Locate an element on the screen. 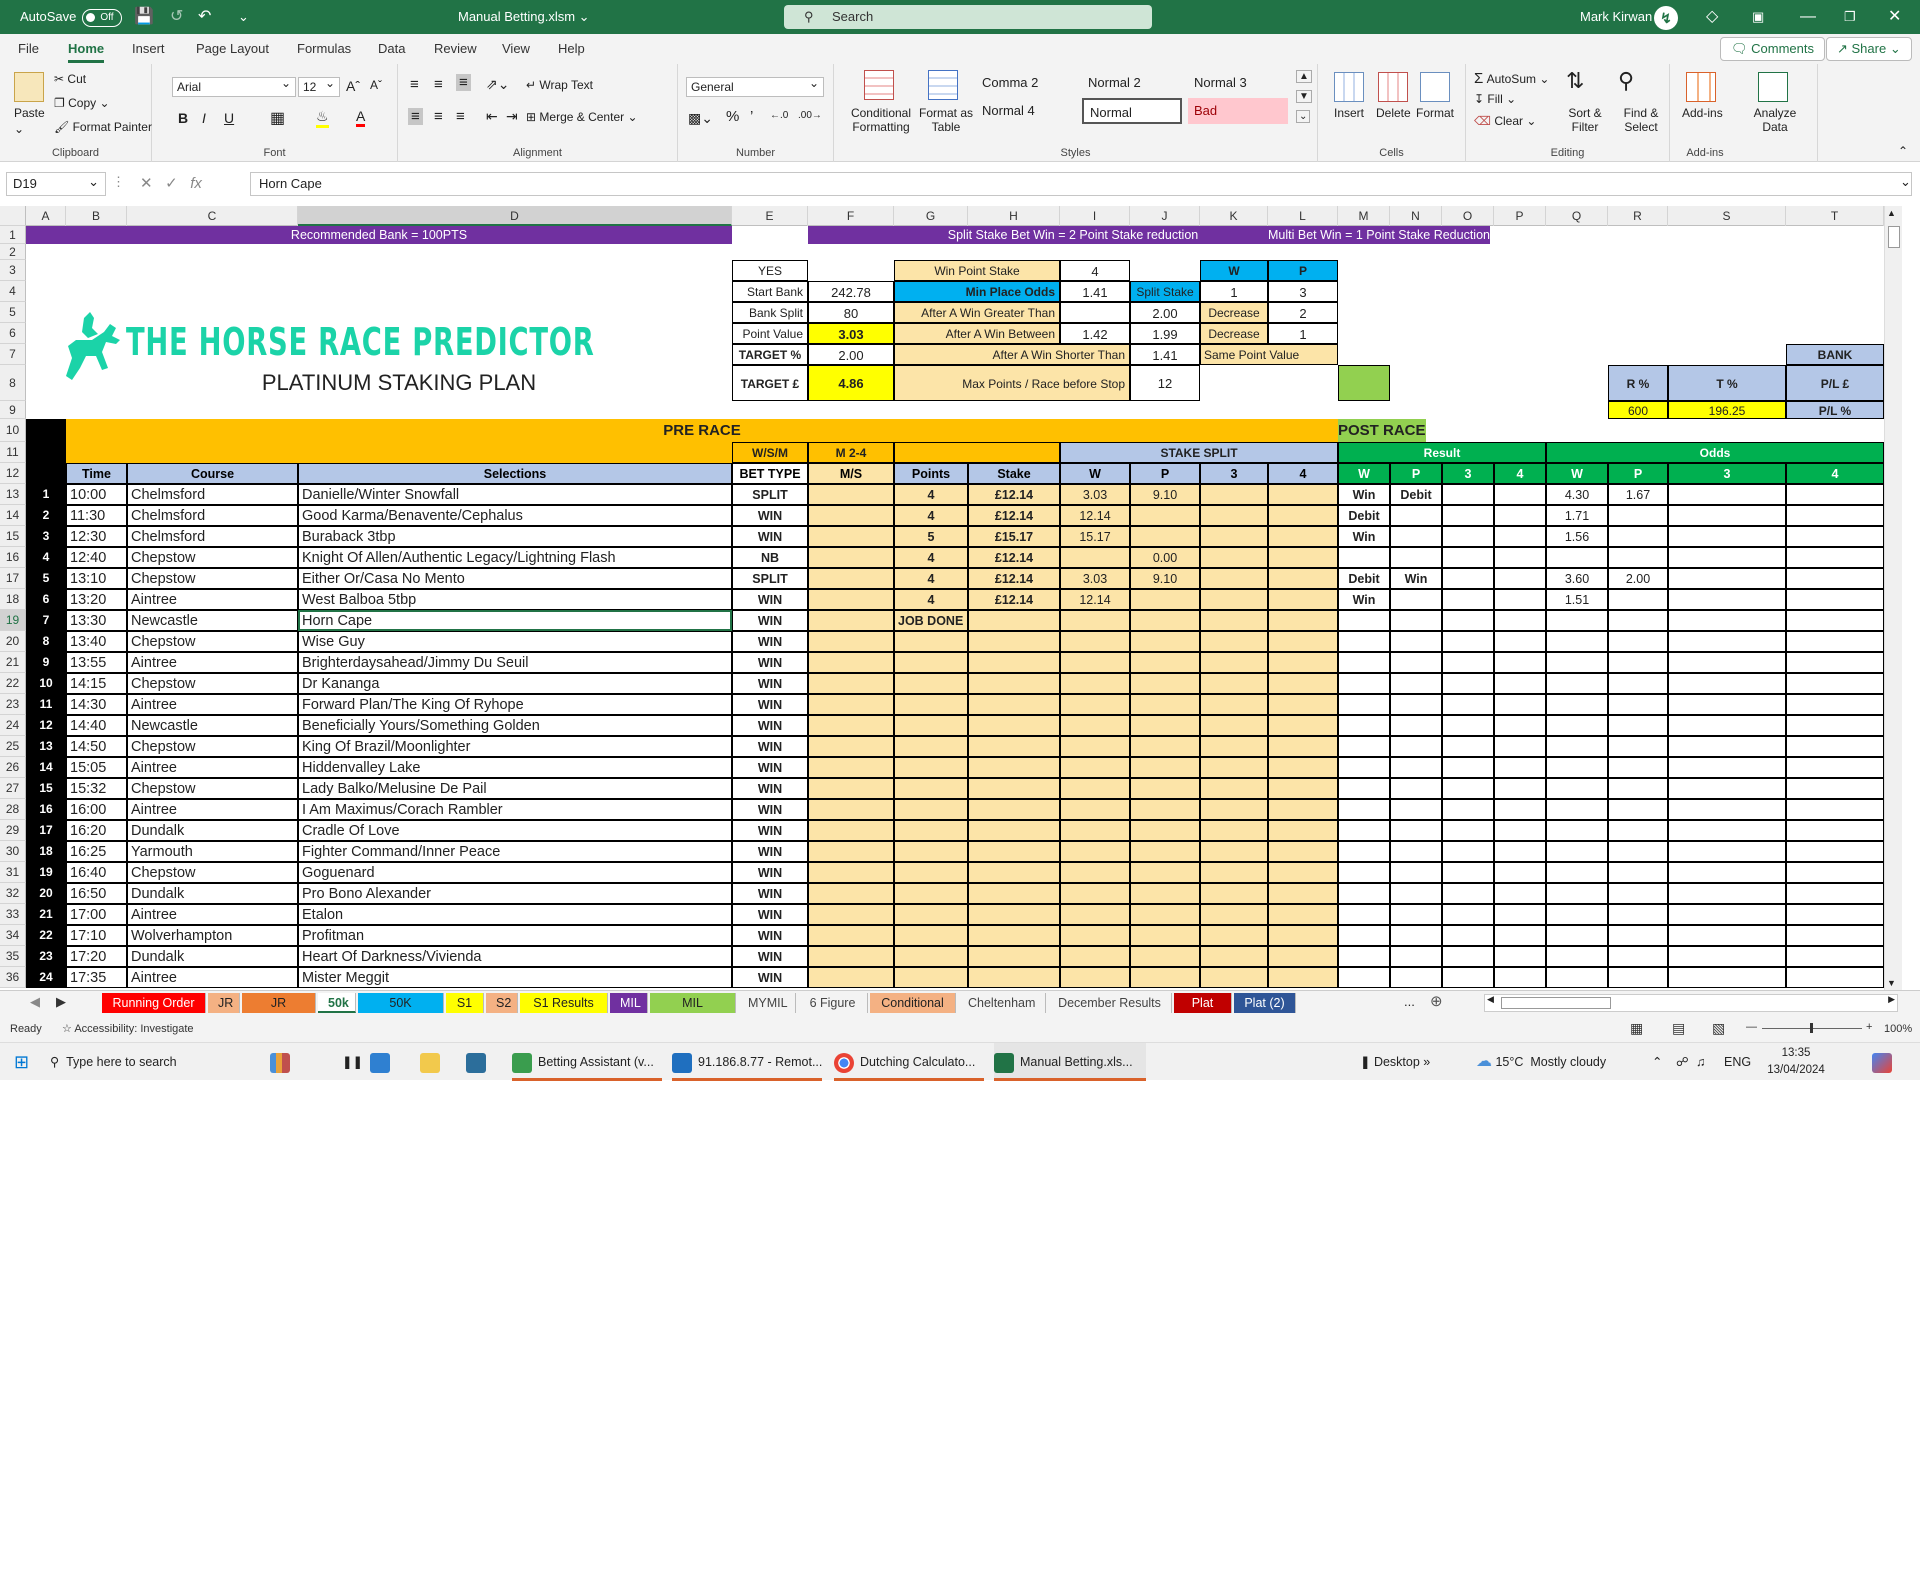  sheet-tab: 6 Figure is located at coordinates (833, 1003).